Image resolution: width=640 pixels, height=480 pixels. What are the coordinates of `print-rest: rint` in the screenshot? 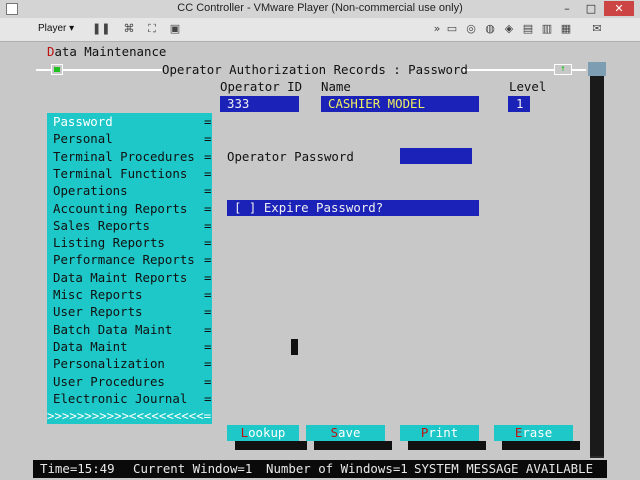 It's located at (443, 432).